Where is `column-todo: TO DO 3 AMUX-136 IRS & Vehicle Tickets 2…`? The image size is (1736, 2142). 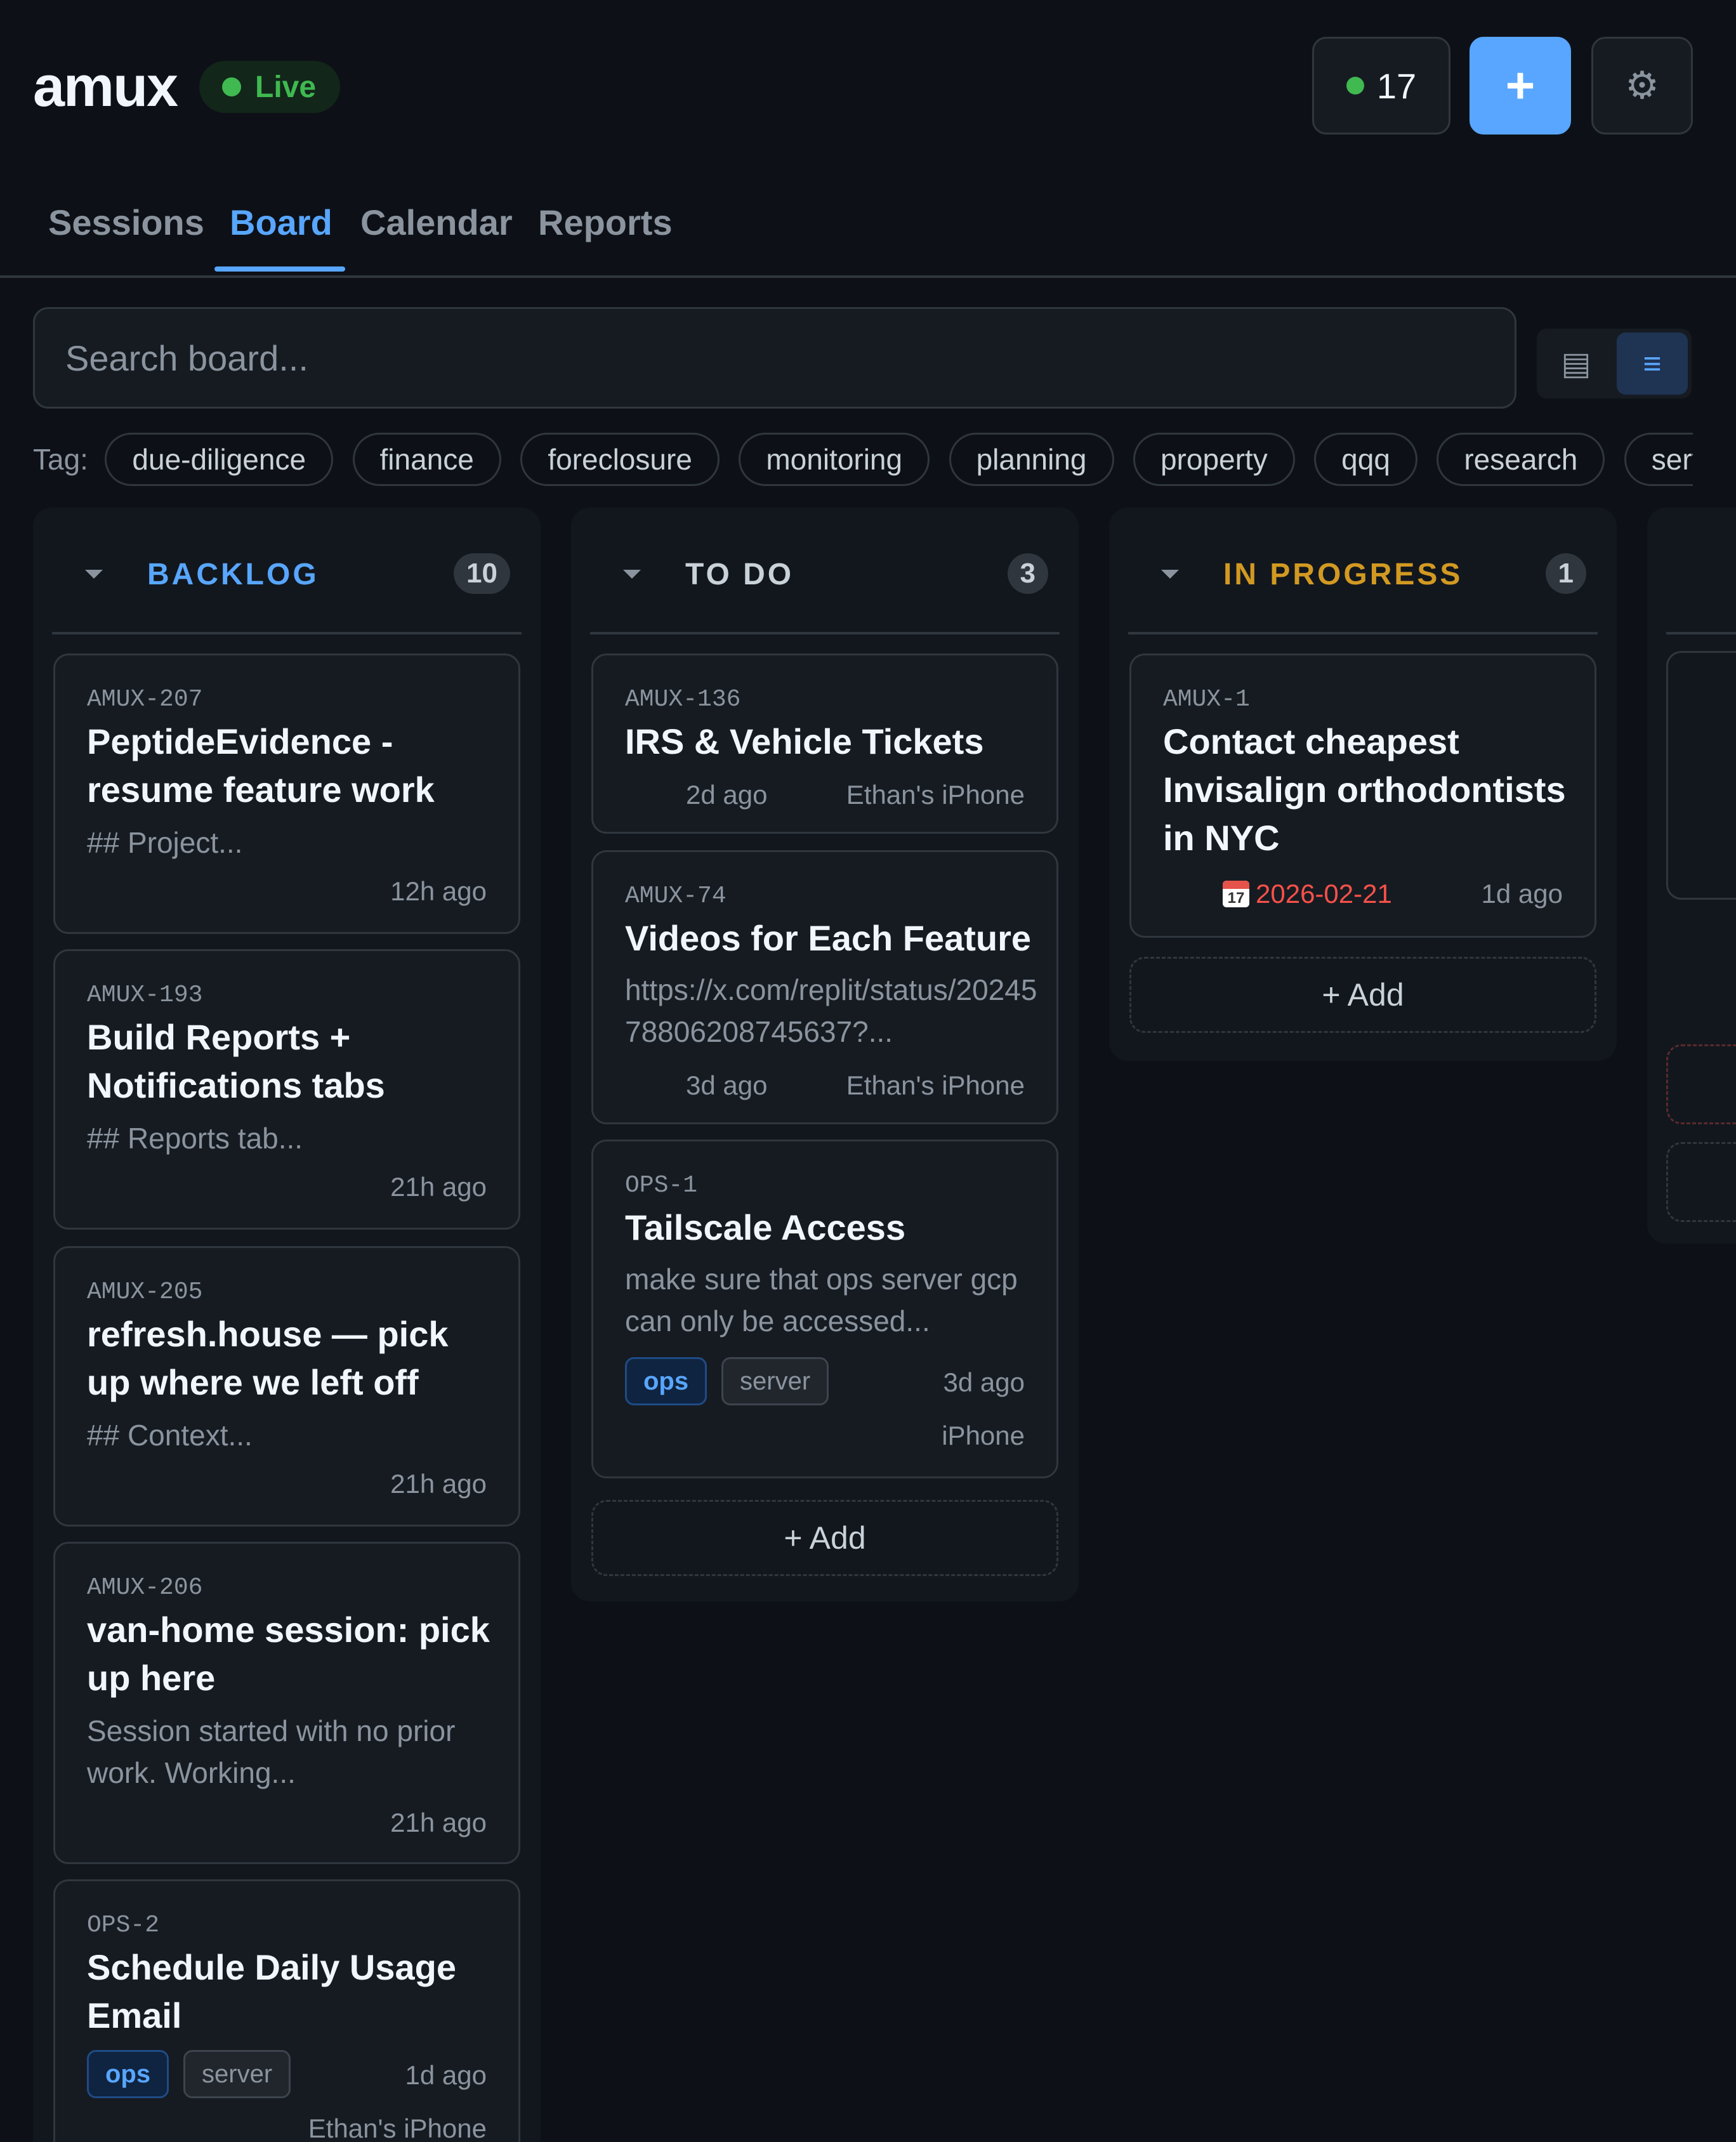
column-todo: TO DO 3 AMUX-136 IRS & Vehicle Tickets 2… is located at coordinates (825, 1054).